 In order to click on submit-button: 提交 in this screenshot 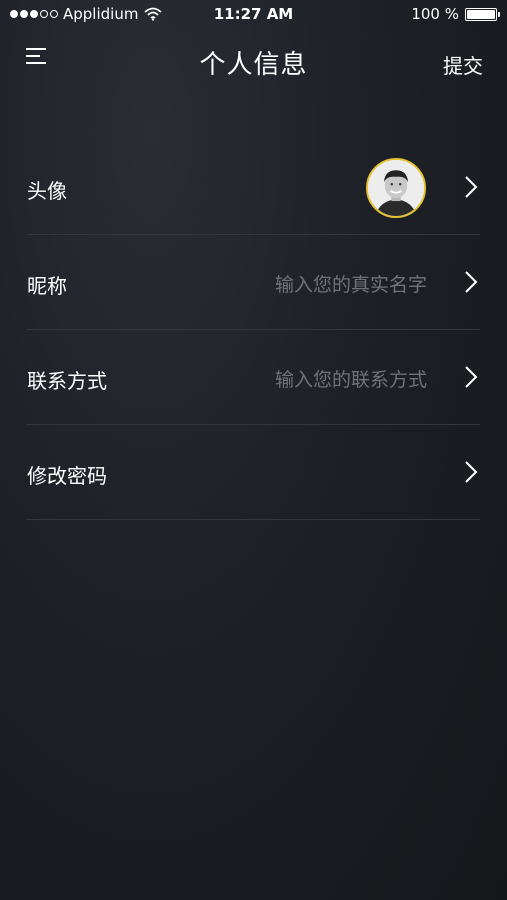, I will do `click(463, 64)`.